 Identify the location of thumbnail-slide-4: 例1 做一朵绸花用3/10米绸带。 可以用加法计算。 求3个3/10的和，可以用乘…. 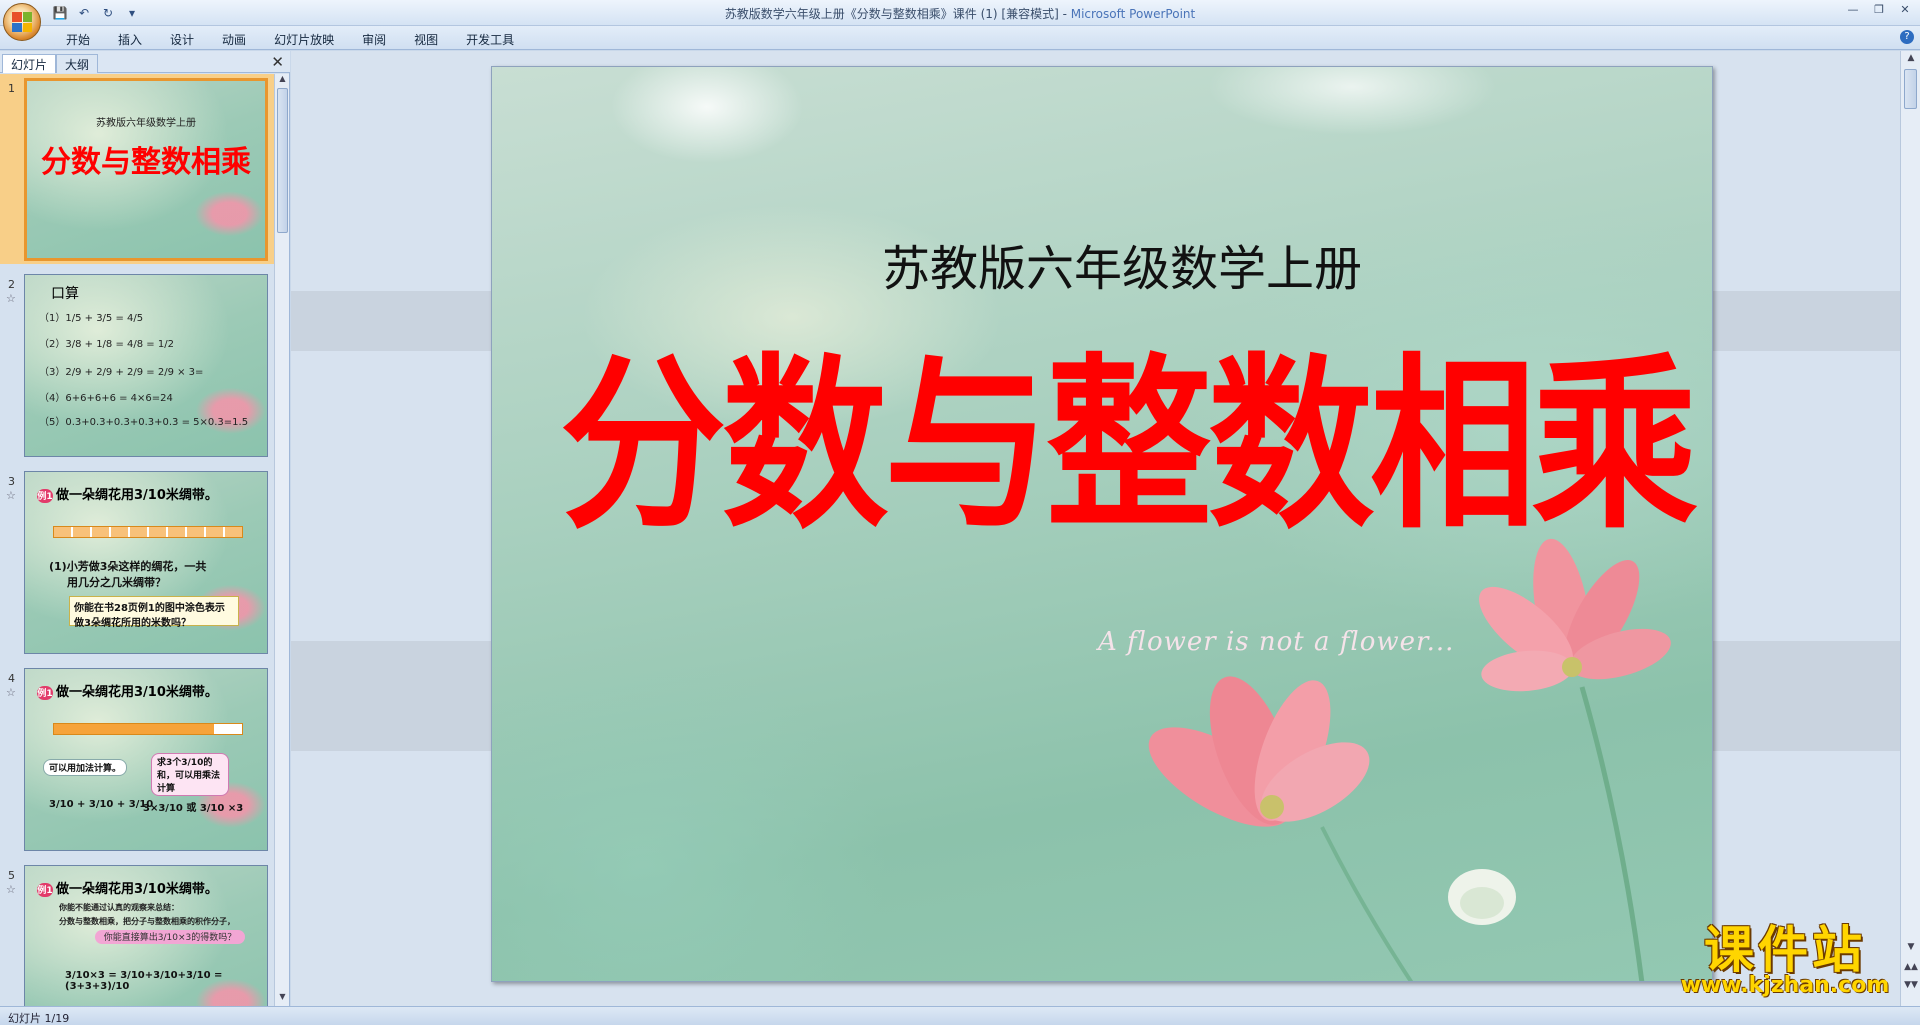
(146, 759).